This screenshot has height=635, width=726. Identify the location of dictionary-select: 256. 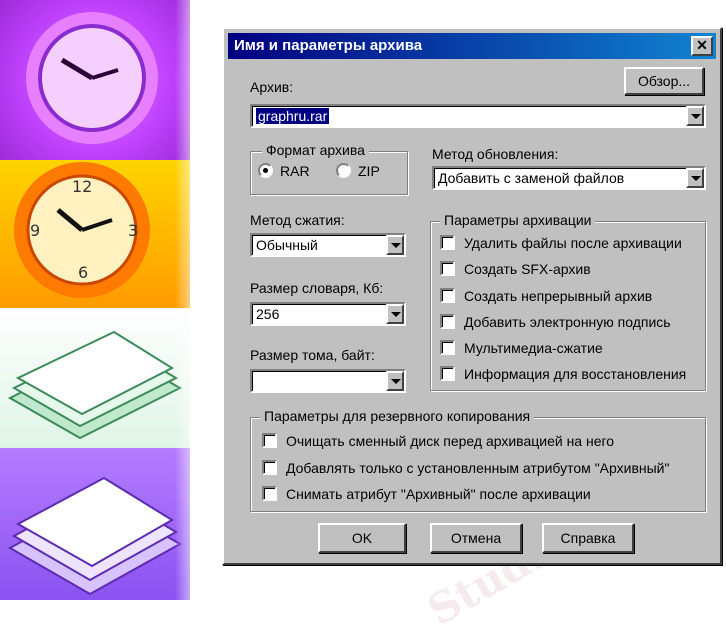
(328, 314).